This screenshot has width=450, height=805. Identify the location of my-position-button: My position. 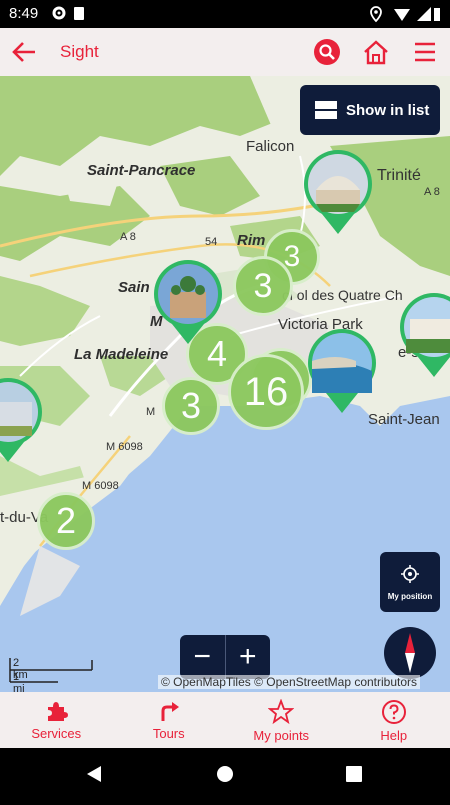
(410, 582).